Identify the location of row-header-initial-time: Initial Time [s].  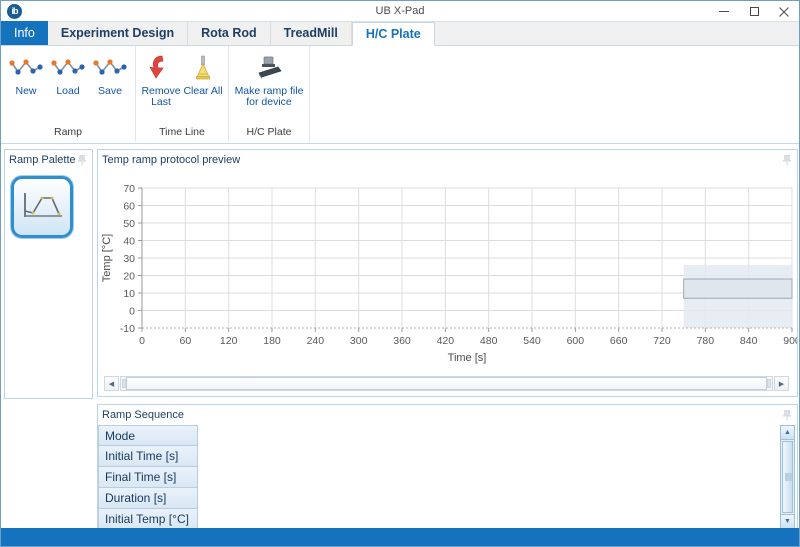
(148, 456).